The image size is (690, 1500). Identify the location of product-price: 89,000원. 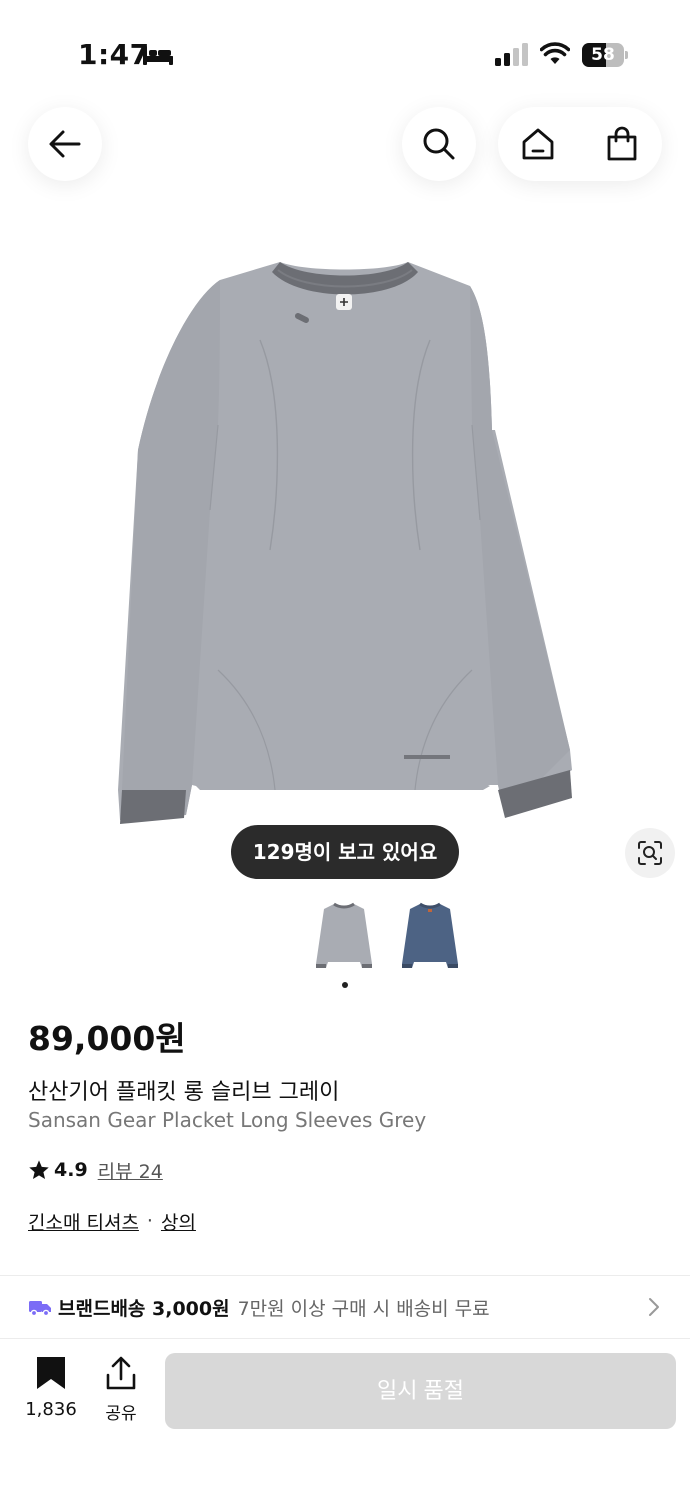
(107, 1038).